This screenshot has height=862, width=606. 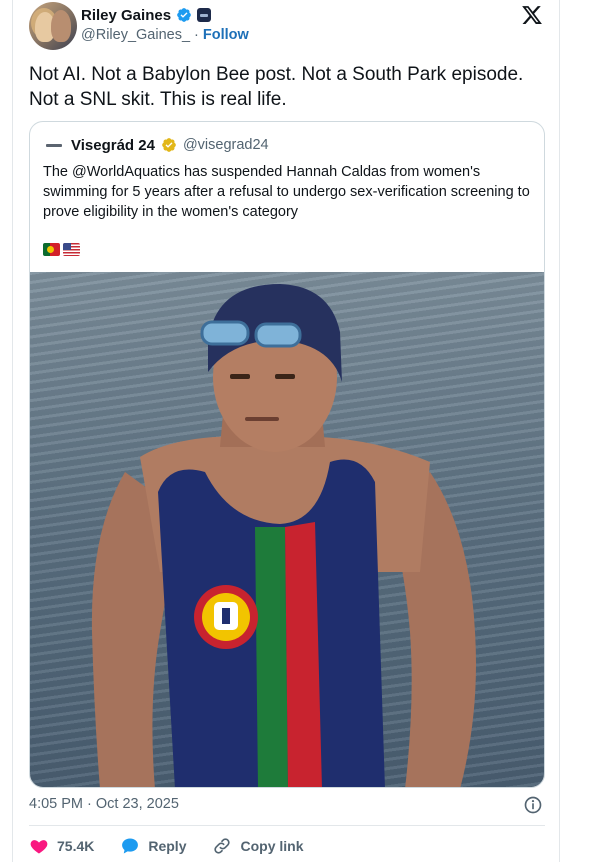 What do you see at coordinates (61, 249) in the screenshot?
I see `flag-emojis` at bounding box center [61, 249].